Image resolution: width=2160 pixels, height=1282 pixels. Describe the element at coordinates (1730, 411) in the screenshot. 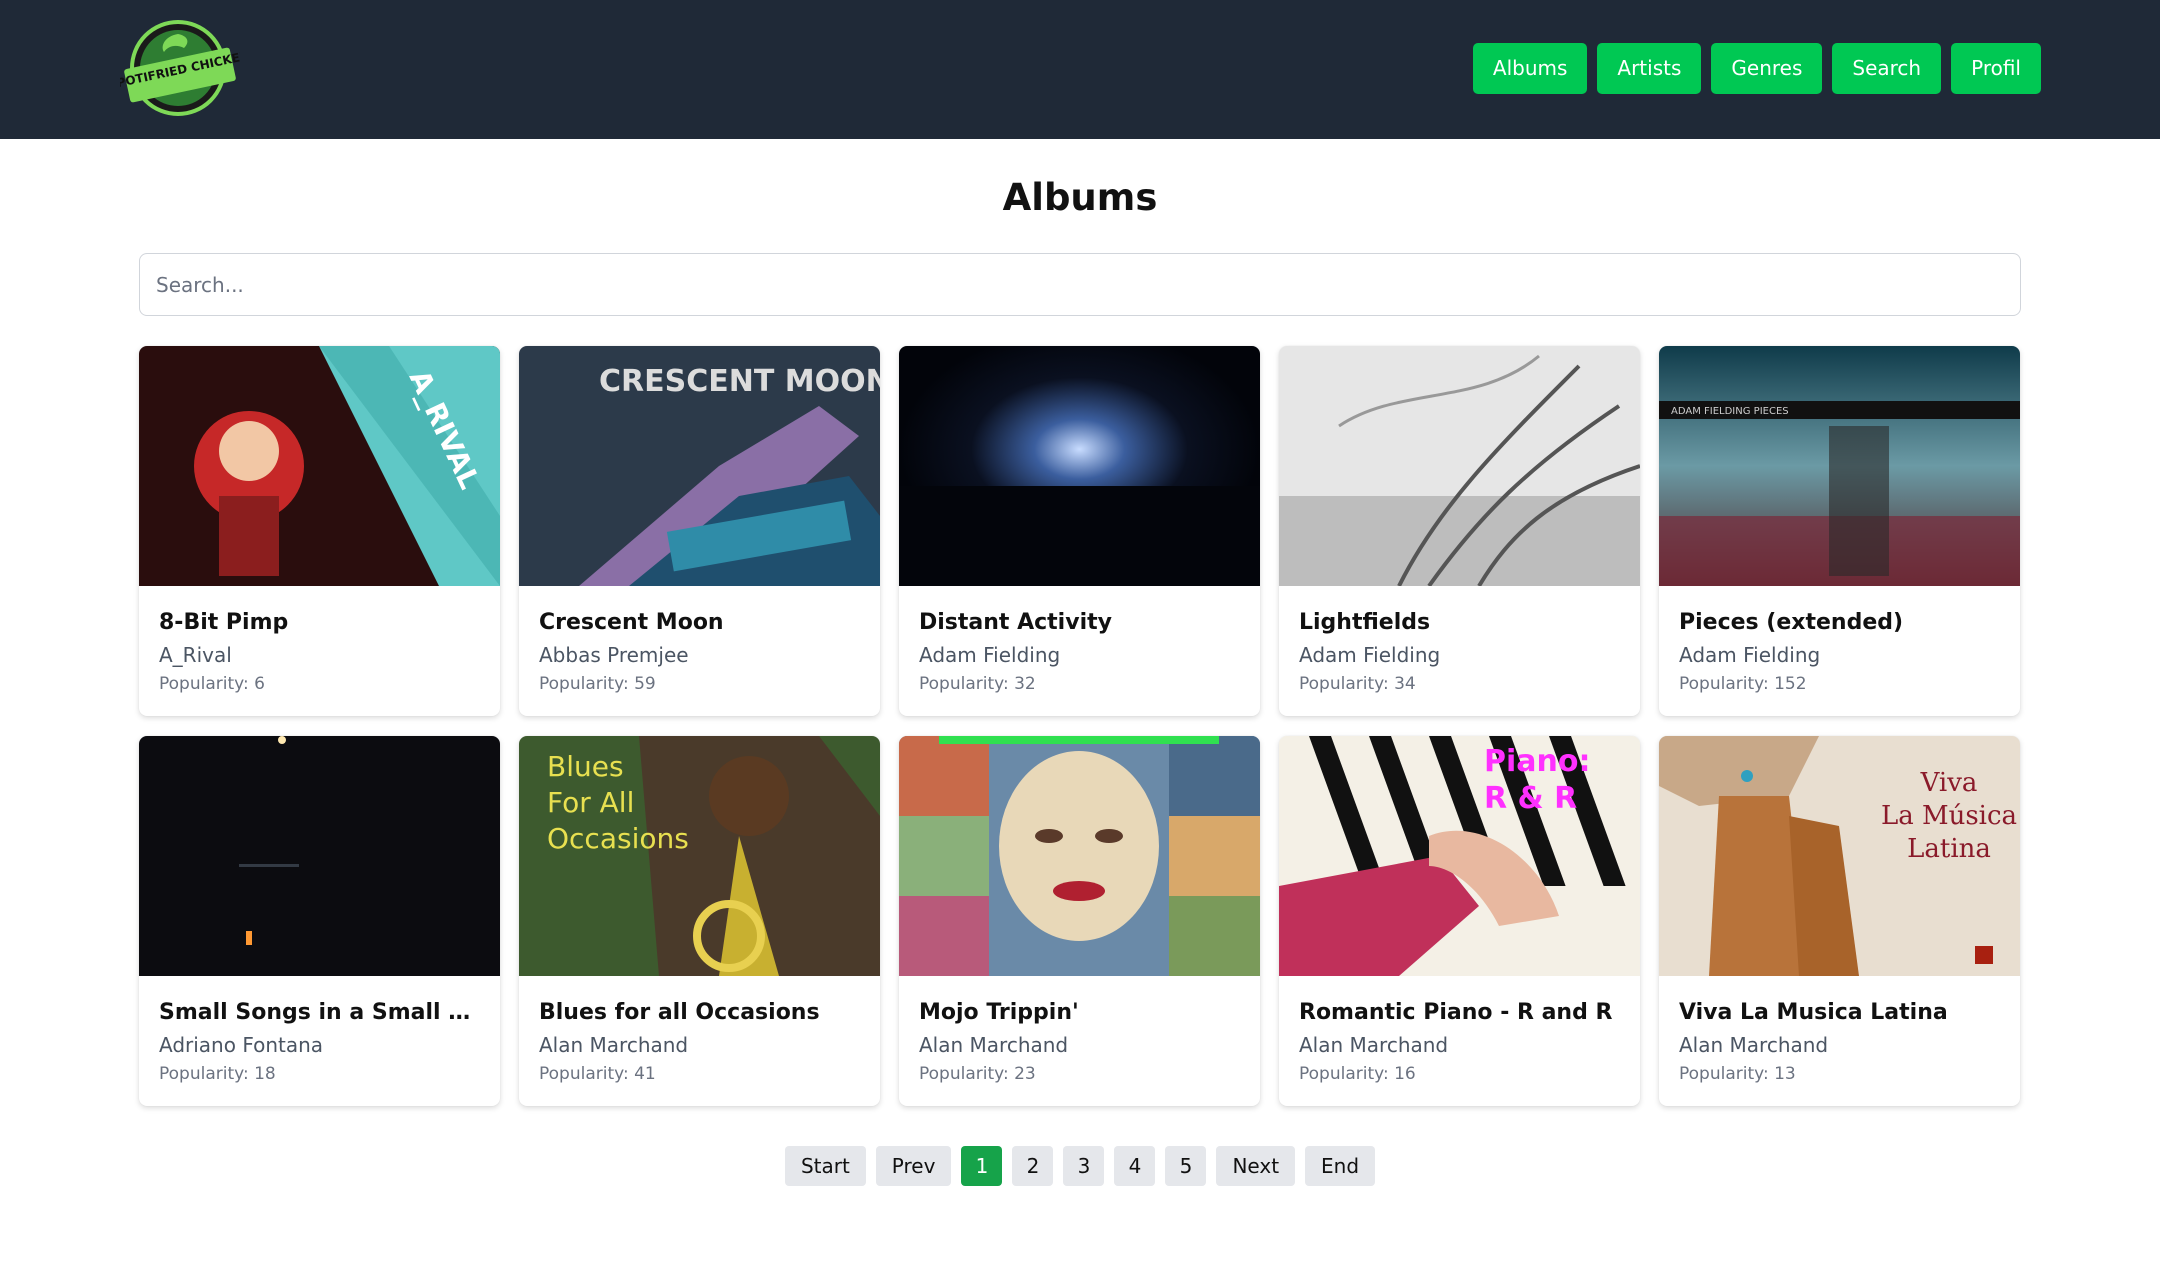

I see `svg-text: ADAM FIELDING PIECES` at that location.